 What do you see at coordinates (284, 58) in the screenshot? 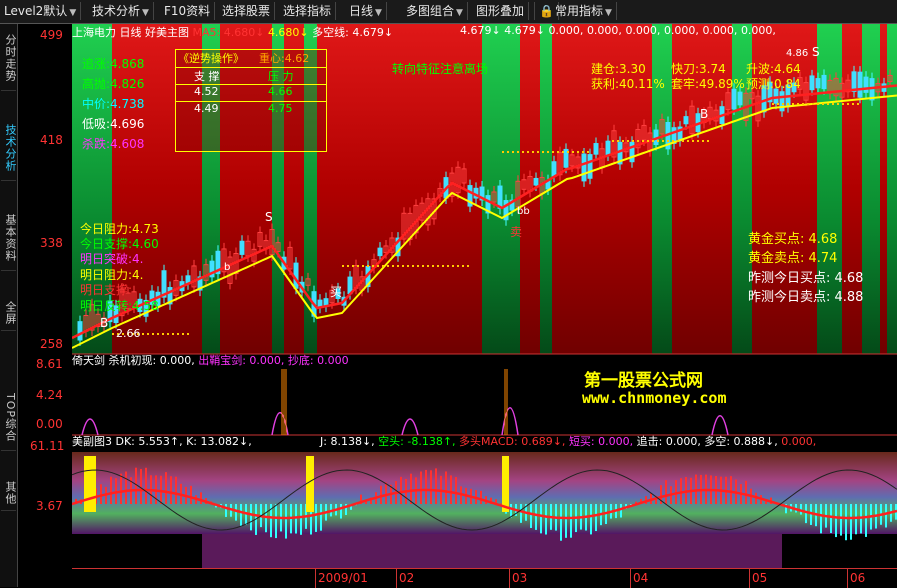
I see `table-zhongxin: 重心:4.62` at bounding box center [284, 58].